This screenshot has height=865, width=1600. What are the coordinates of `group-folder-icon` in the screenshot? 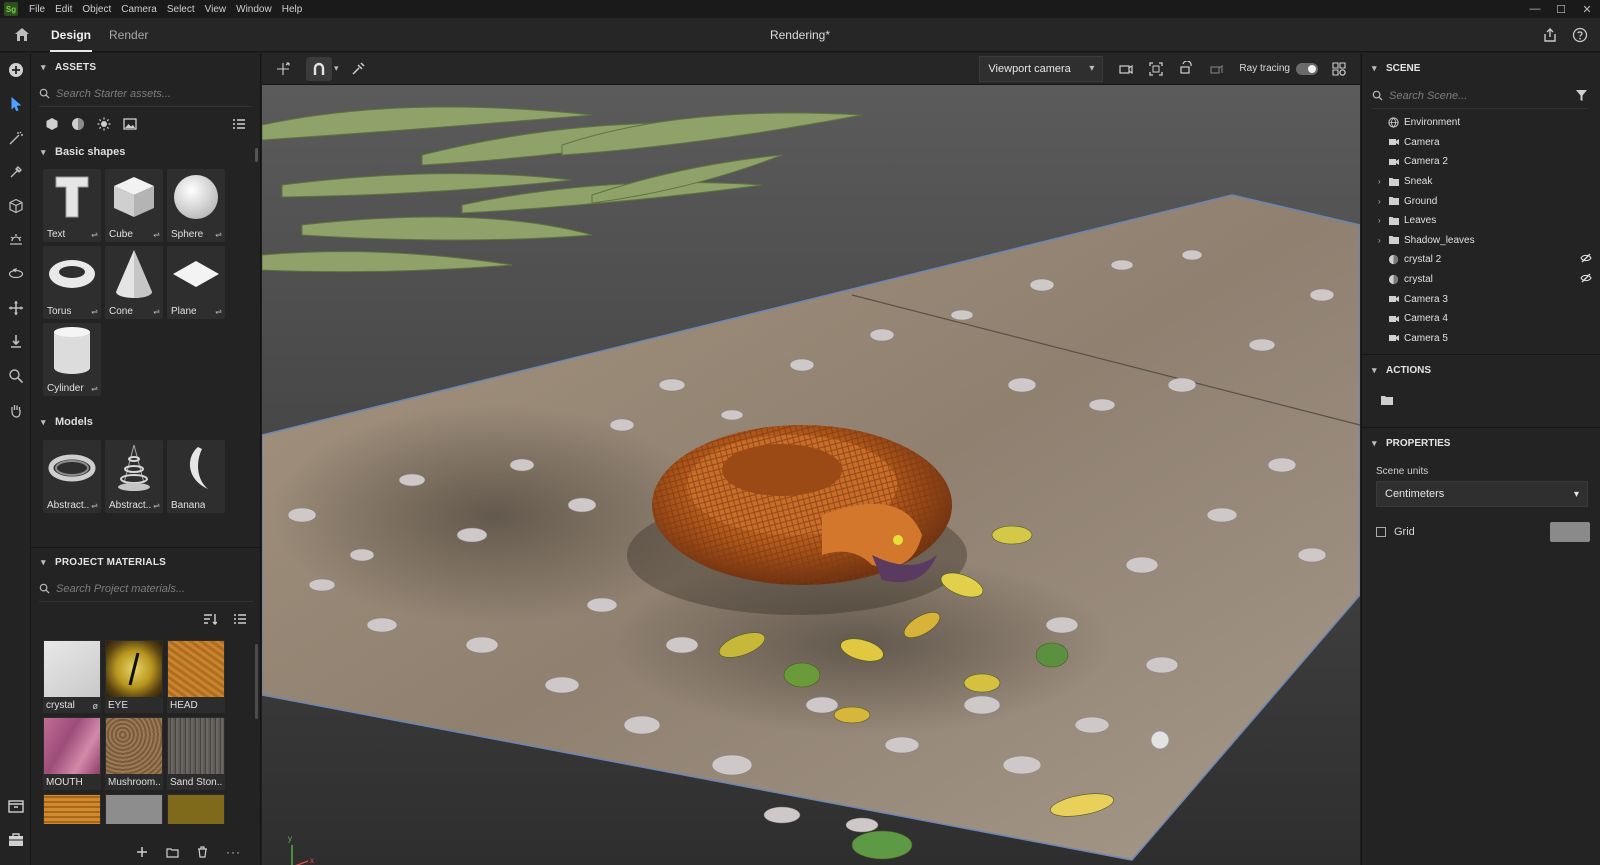 It's located at (1387, 400).